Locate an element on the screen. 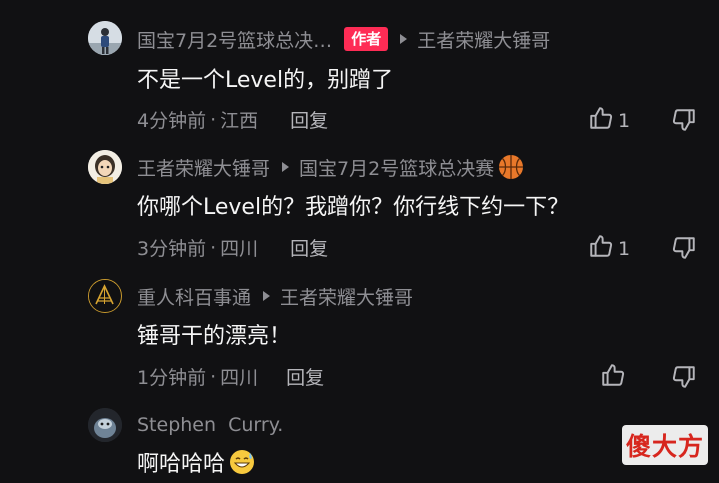 The width and height of the screenshot is (719, 483). timestamp: 3分钟前 is located at coordinates (172, 249).